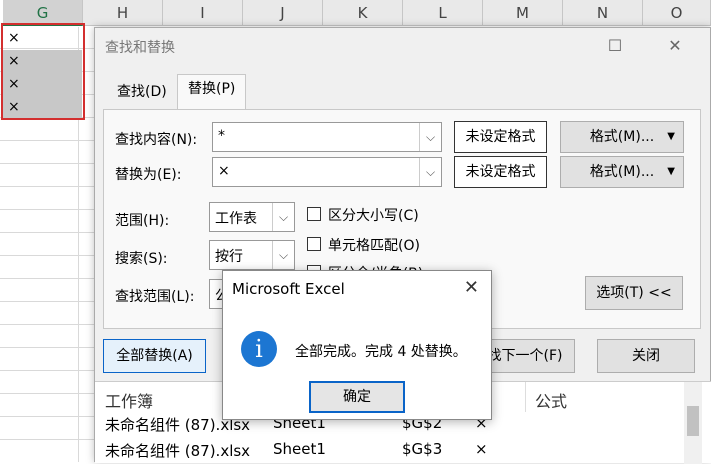  What do you see at coordinates (203, 13) in the screenshot?
I see `column-header-i: I` at bounding box center [203, 13].